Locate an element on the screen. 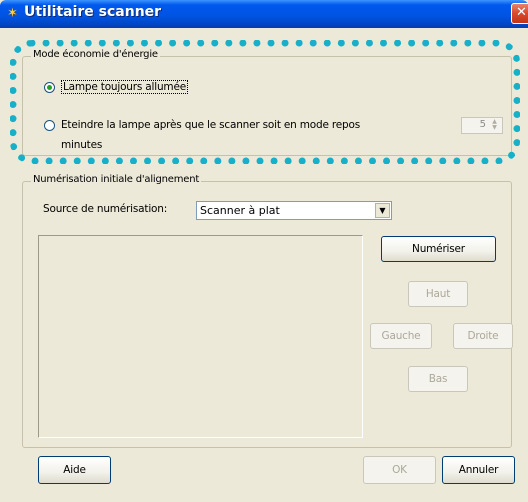 The width and height of the screenshot is (528, 502). cancel-button: Annuler is located at coordinates (478, 470).